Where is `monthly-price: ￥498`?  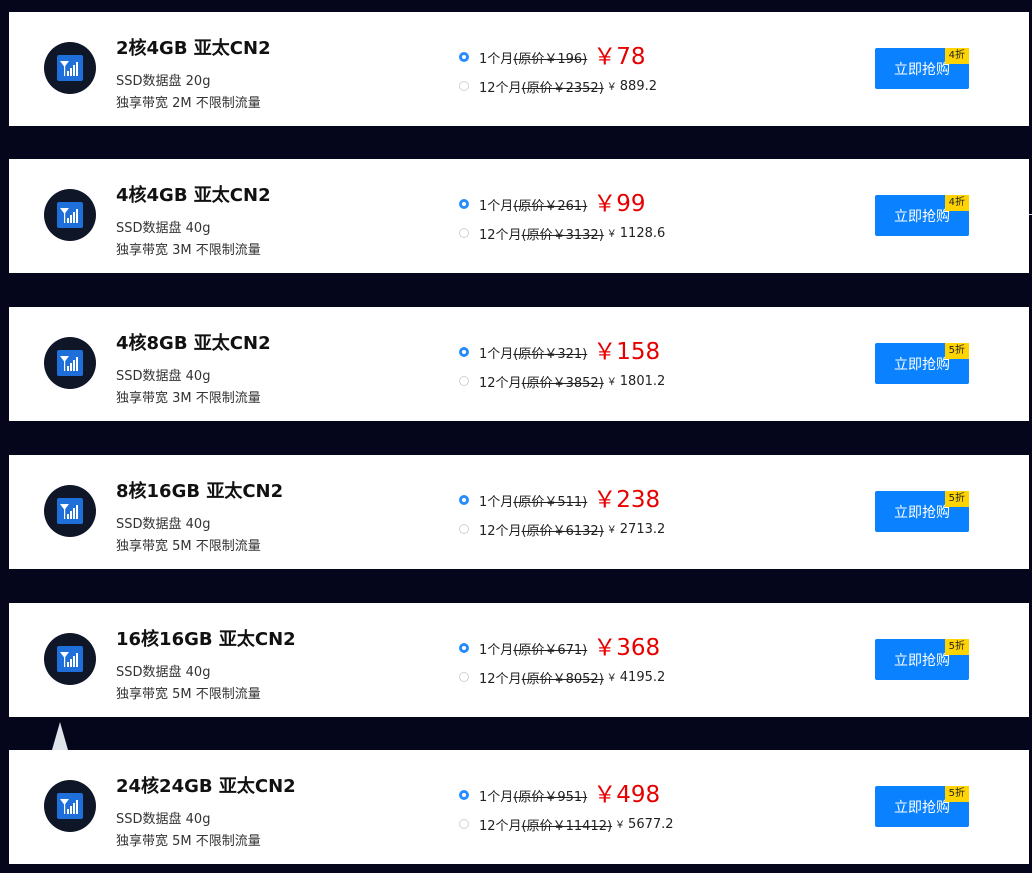
monthly-price: ￥498 is located at coordinates (627, 795).